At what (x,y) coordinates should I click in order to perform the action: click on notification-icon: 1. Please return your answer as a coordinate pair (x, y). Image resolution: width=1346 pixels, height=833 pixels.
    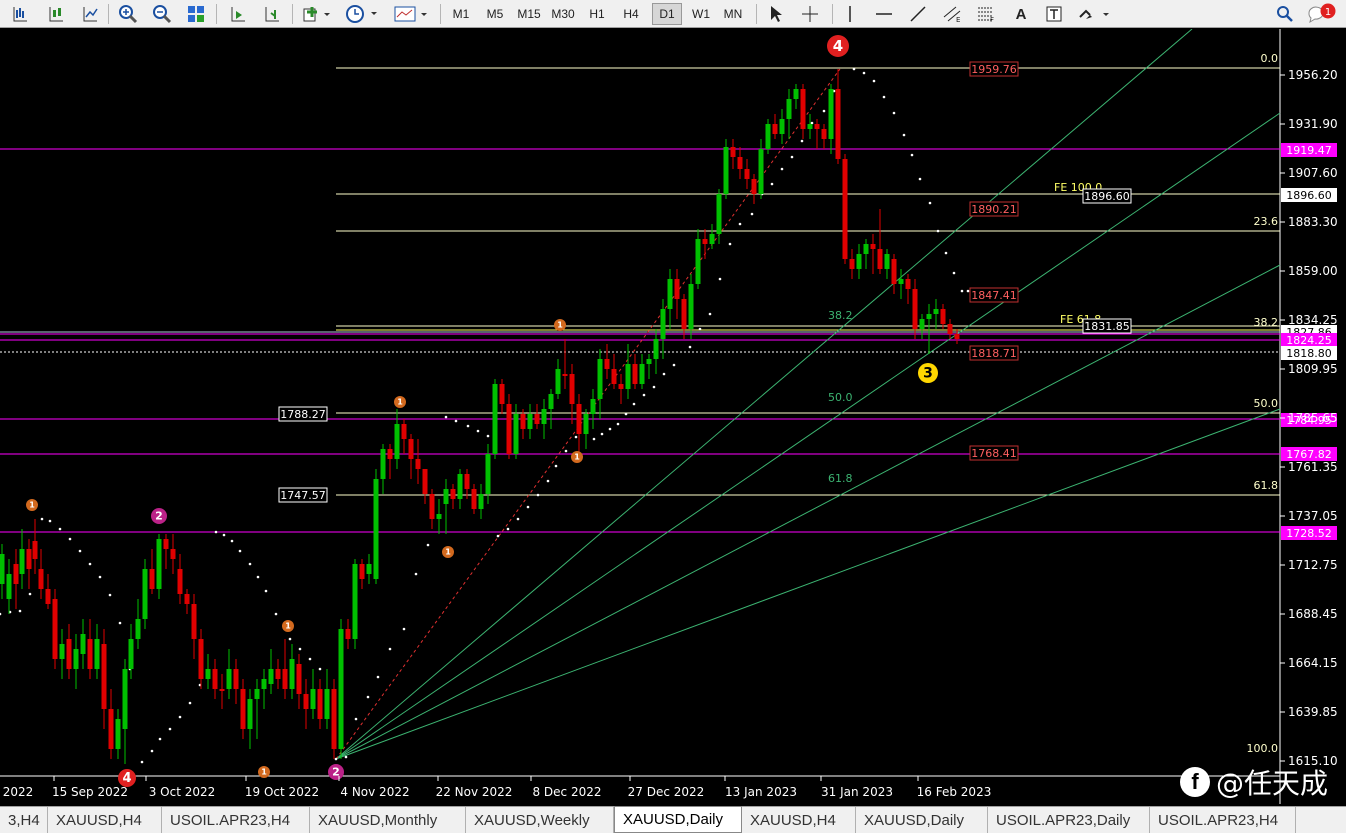
    Looking at the image, I should click on (1323, 14).